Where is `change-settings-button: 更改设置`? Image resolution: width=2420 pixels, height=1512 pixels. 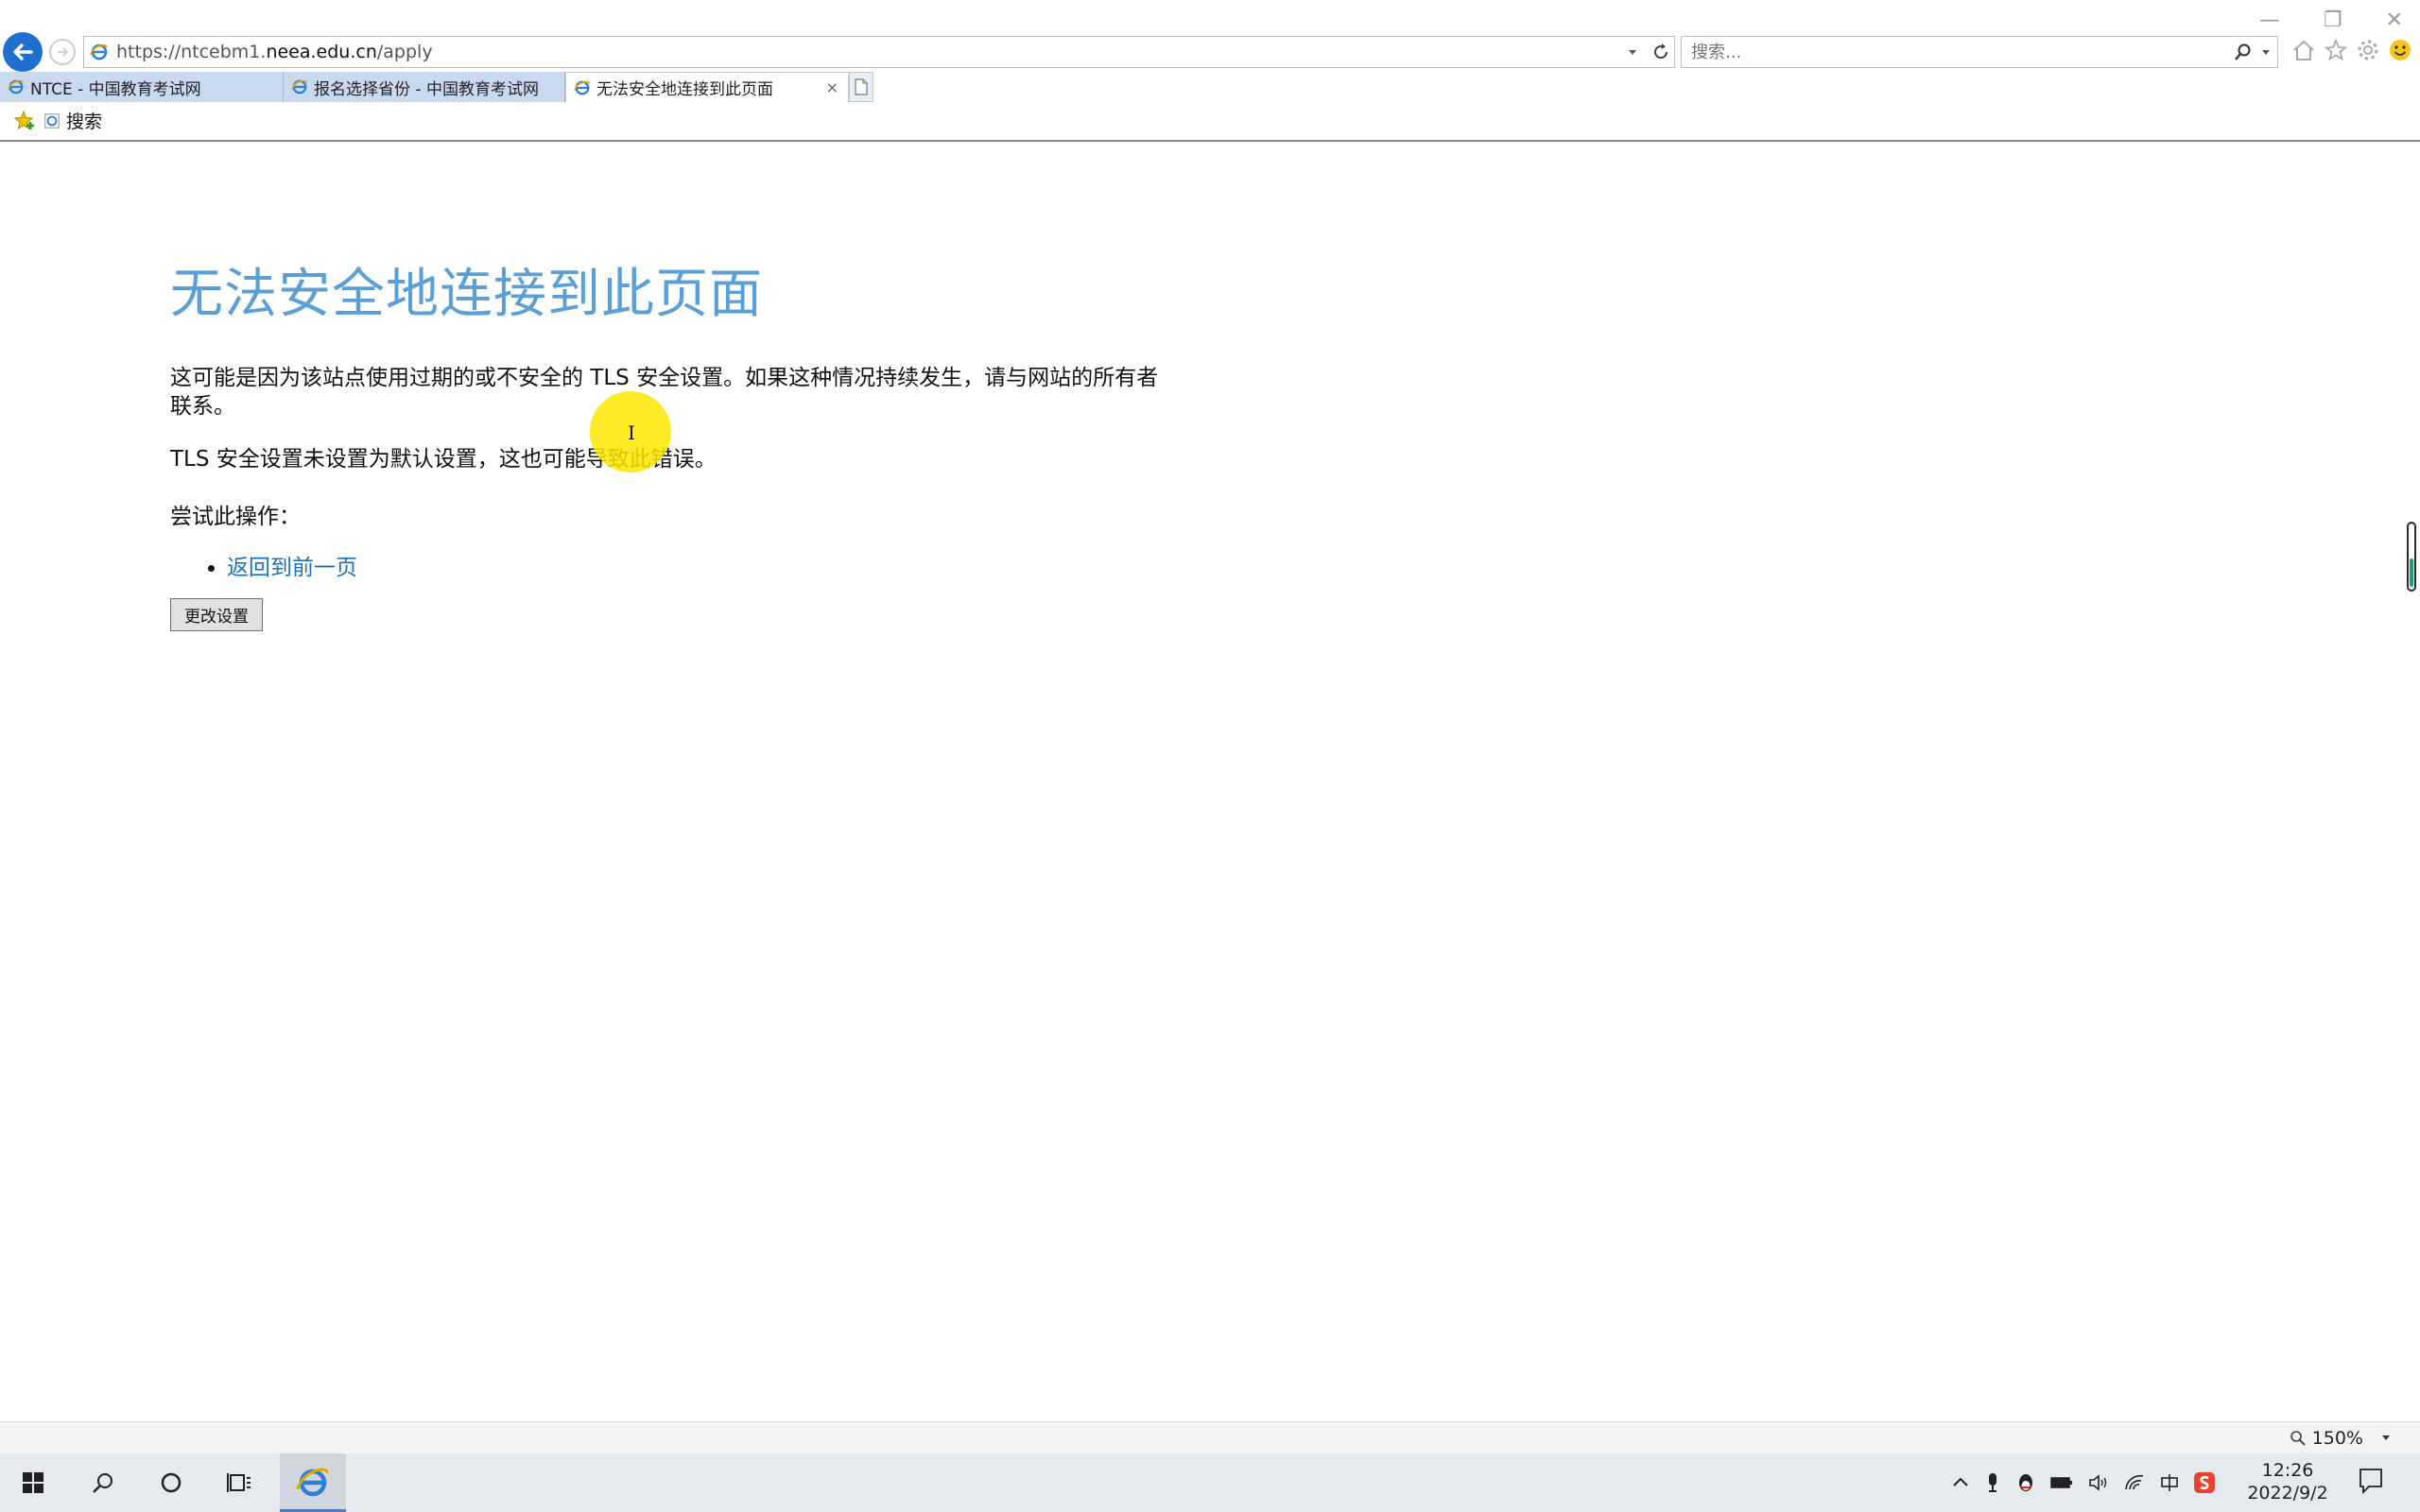 change-settings-button: 更改设置 is located at coordinates (217, 614).